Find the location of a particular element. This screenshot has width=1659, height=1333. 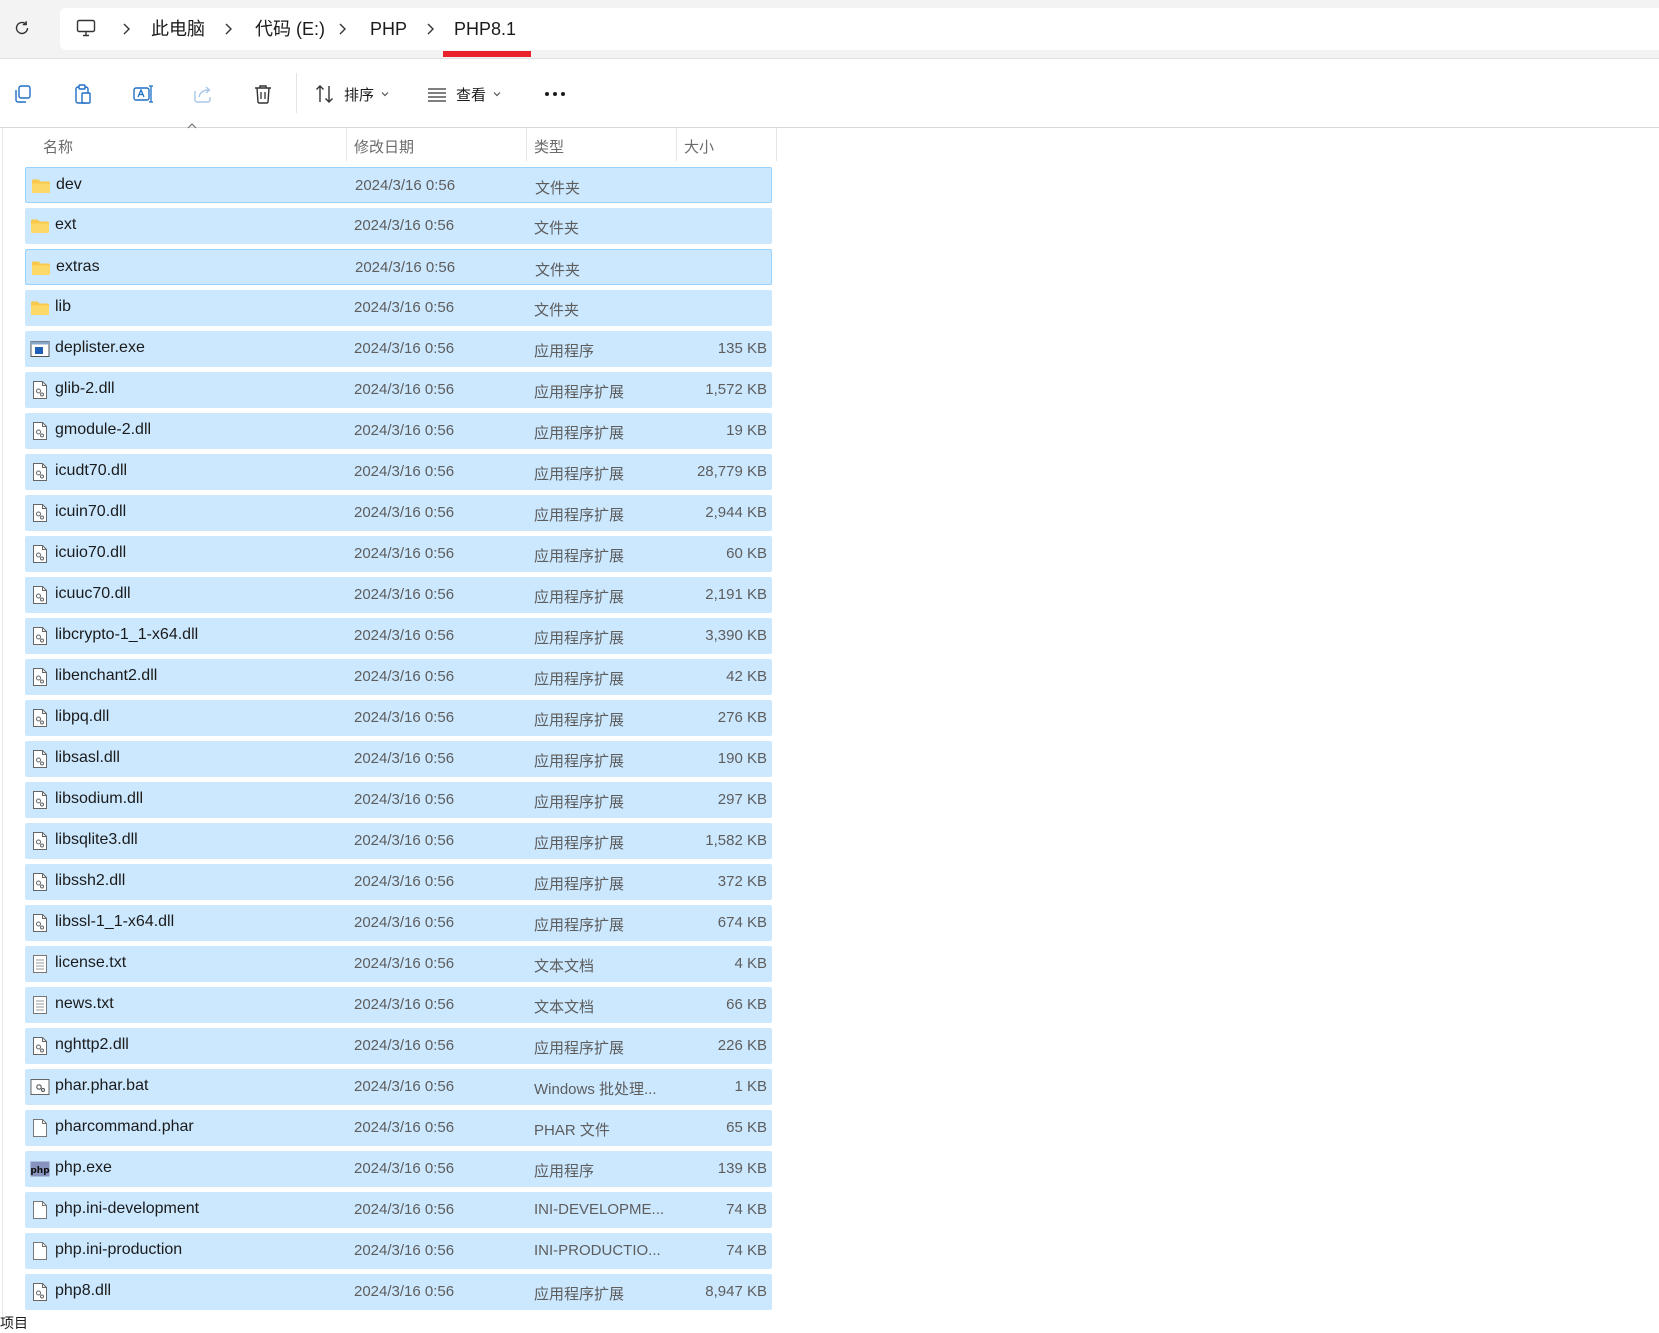

file-row: icudt70.dll 2024/3/16 0:56 应用程序扩展 28,779 KB is located at coordinates (398, 472).